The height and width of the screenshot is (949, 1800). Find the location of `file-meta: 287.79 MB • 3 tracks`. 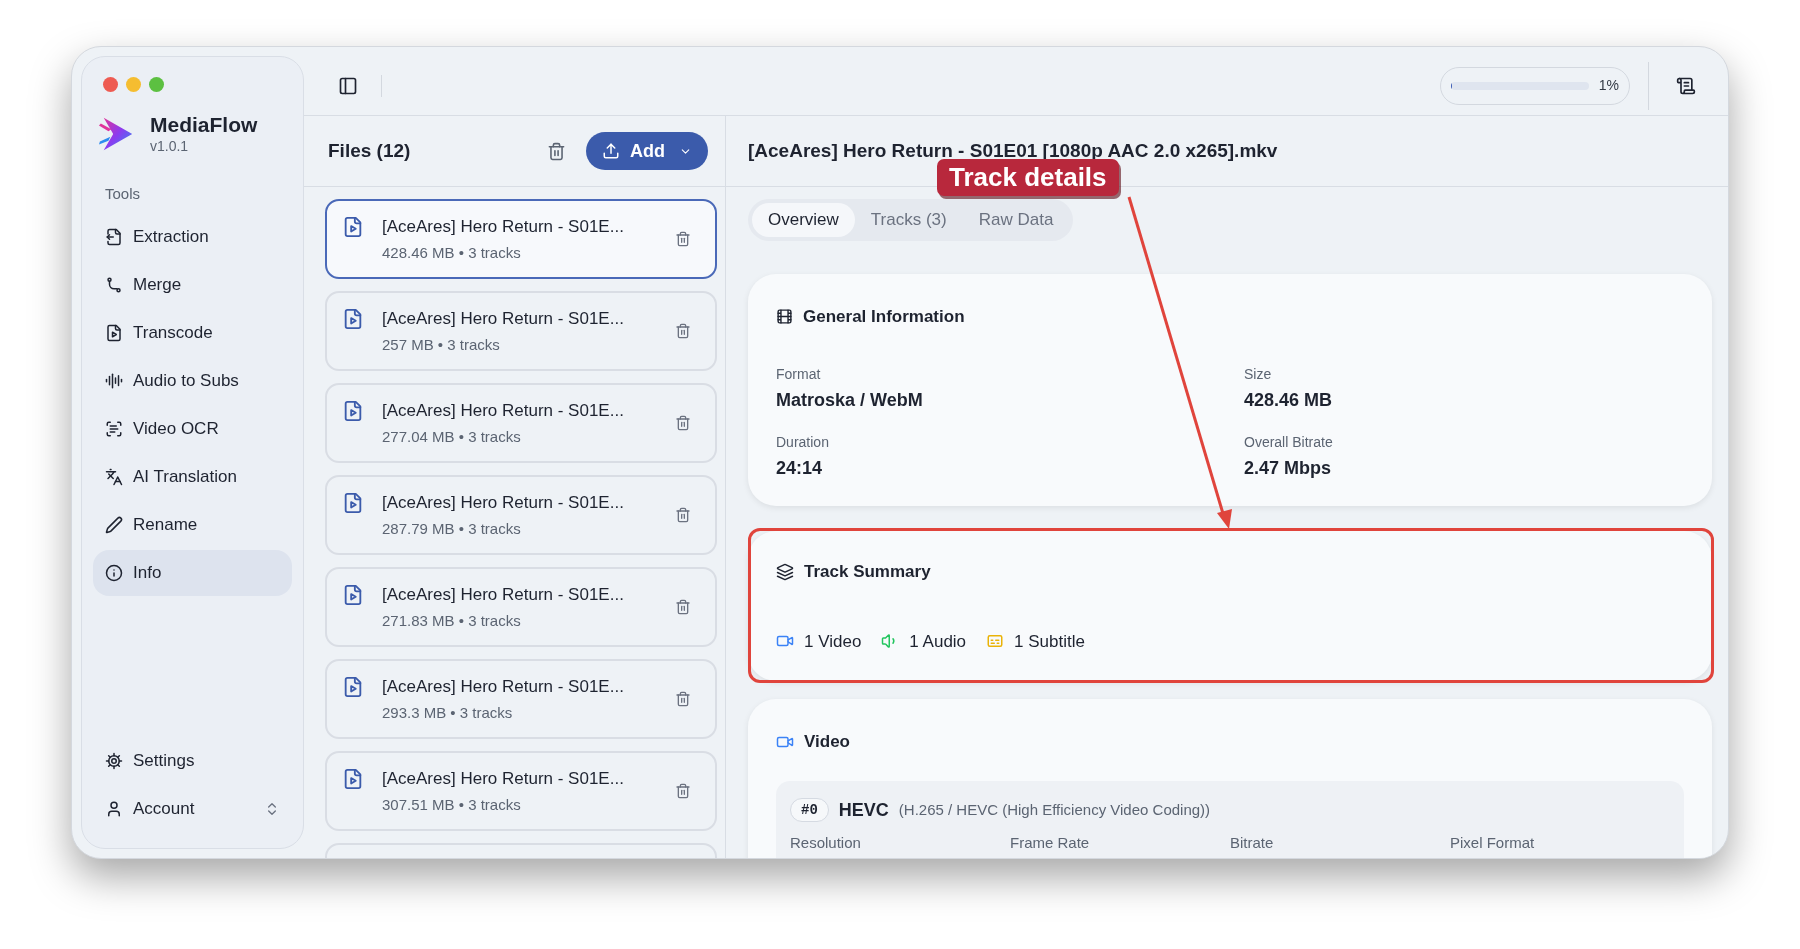

file-meta: 287.79 MB • 3 tracks is located at coordinates (452, 529).